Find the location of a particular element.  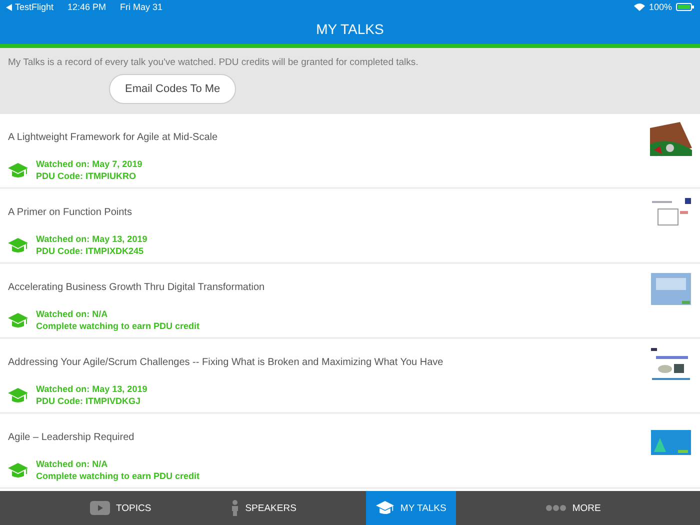

tab: SPEAKERS is located at coordinates (263, 508).